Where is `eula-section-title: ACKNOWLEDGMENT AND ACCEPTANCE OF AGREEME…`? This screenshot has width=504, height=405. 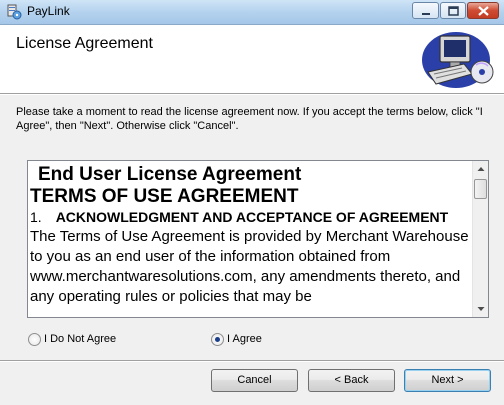 eula-section-title: ACKNOWLEDGMENT AND ACCEPTANCE OF AGREEME… is located at coordinates (252, 217).